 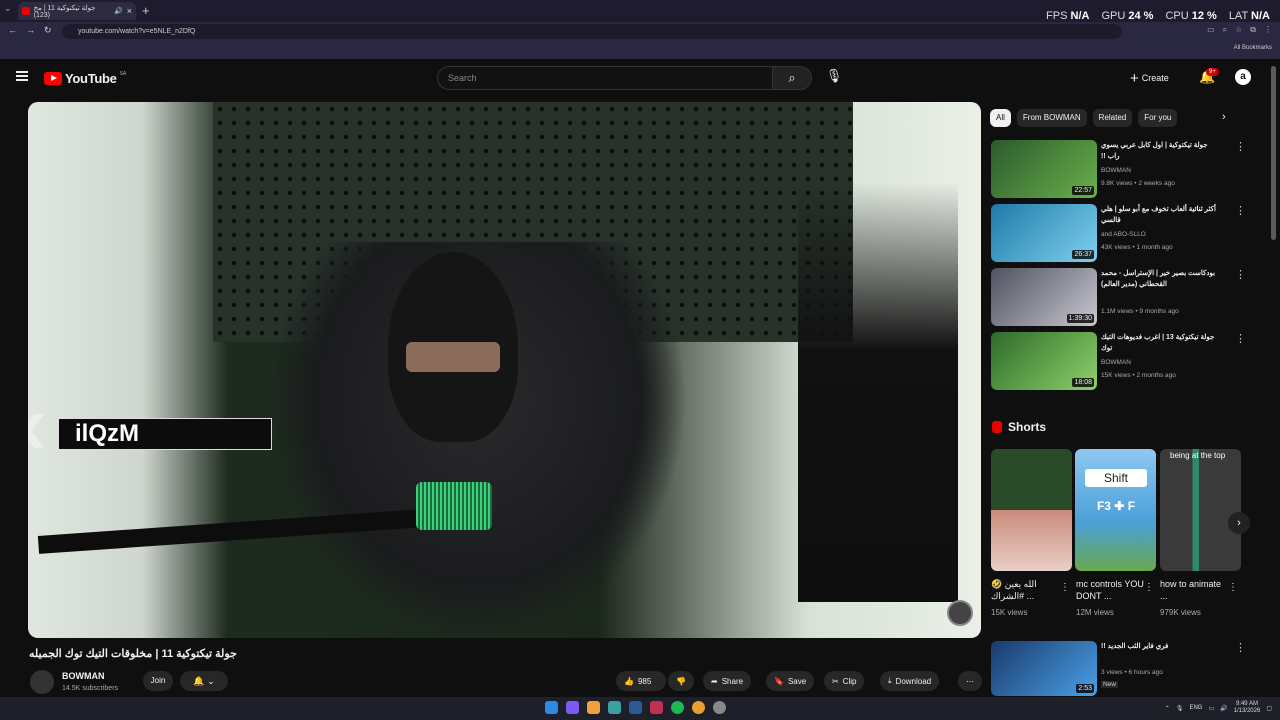 What do you see at coordinates (677, 707) in the screenshot?
I see `spotify-icon` at bounding box center [677, 707].